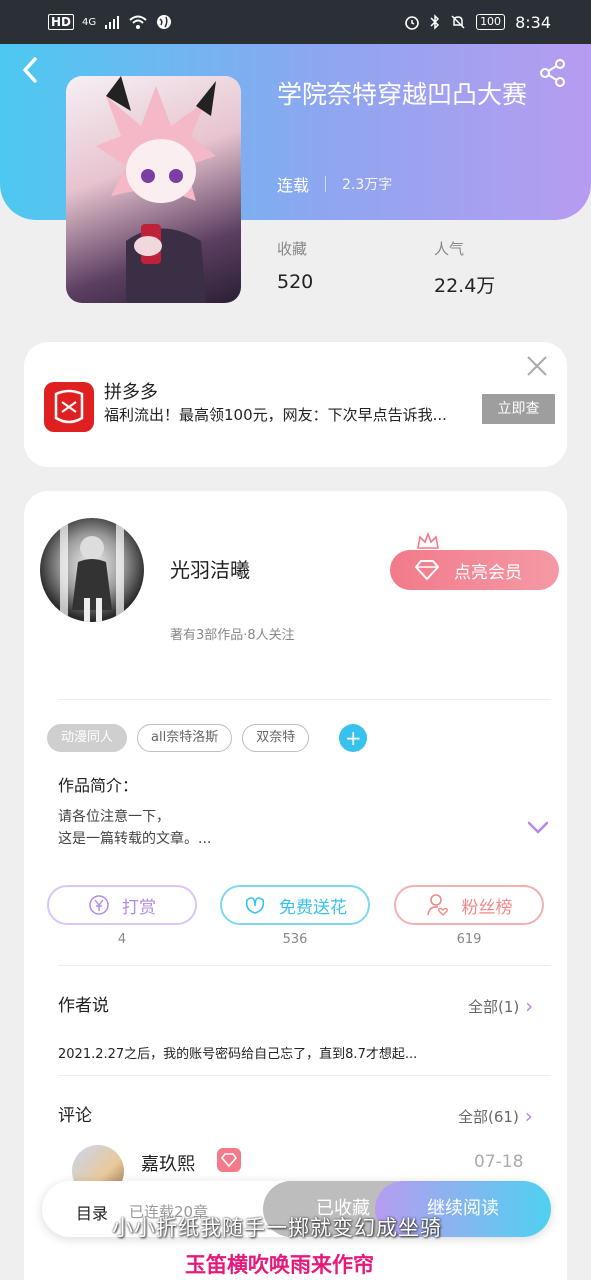 Image resolution: width=591 pixels, height=1280 pixels. I want to click on ad-cta-button: 立即查, so click(518, 409).